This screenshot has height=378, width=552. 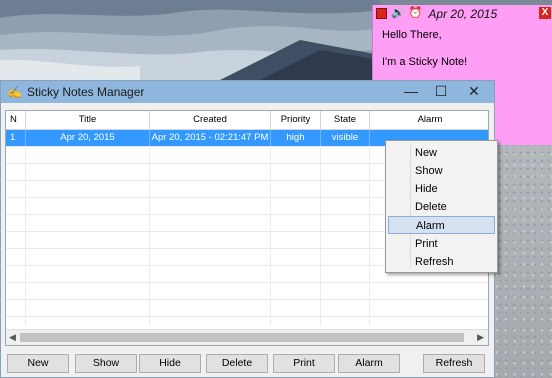 I want to click on scrollbar-thumb, so click(x=242, y=337).